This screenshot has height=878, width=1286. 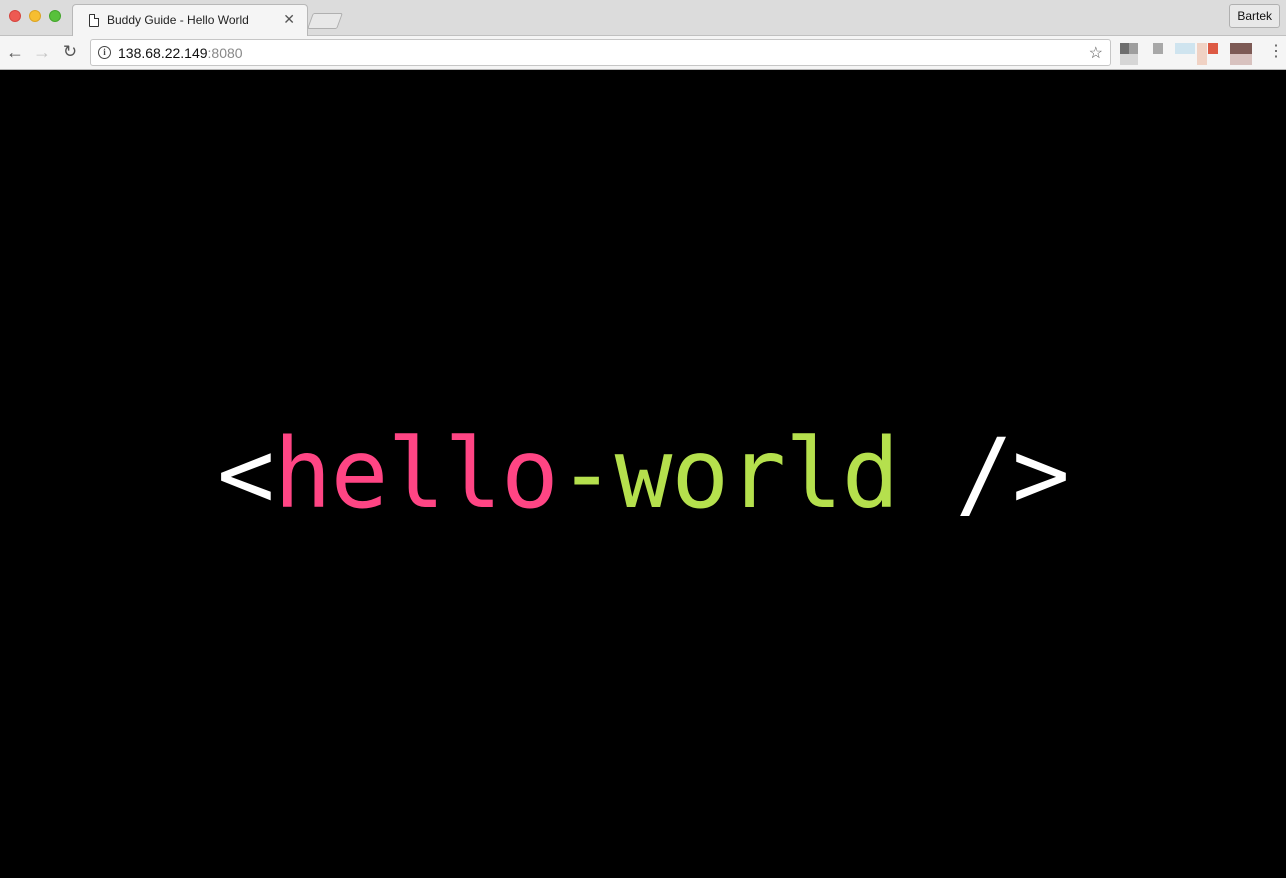 I want to click on info-icon: i, so click(x=104, y=52).